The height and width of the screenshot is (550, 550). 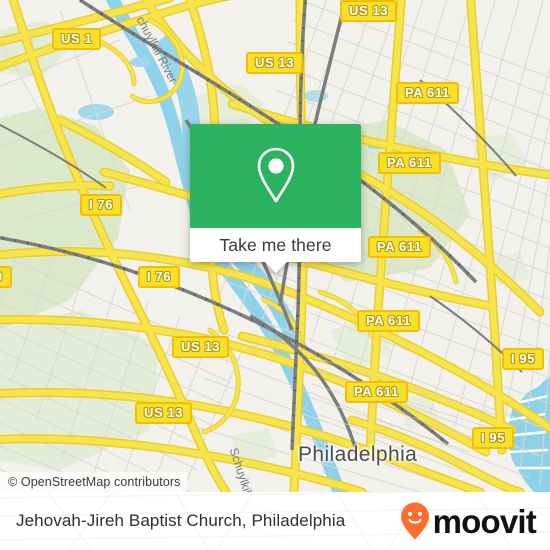 I want to click on take-me-there-label: Take me there, so click(x=275, y=244).